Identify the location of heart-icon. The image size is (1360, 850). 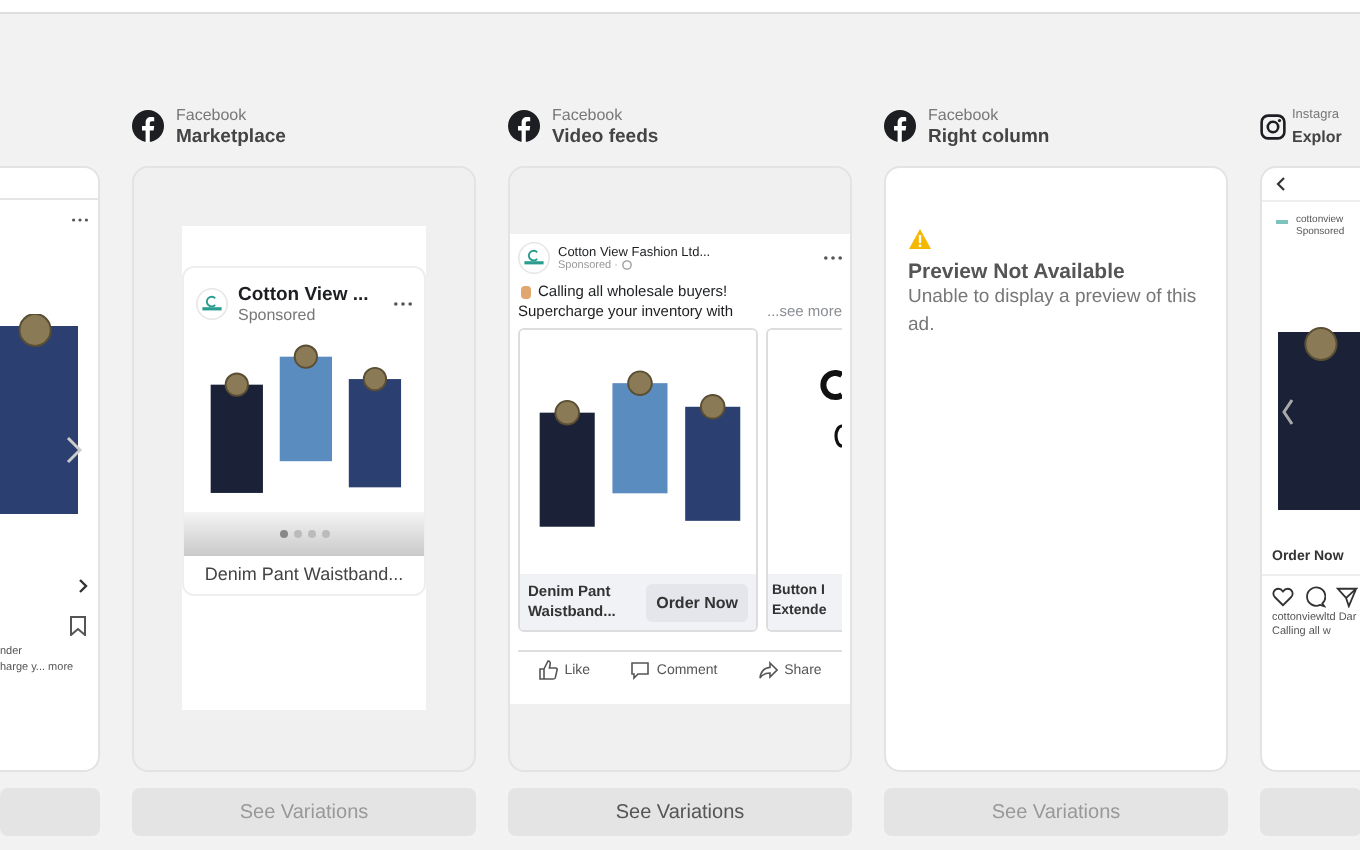
(1283, 597).